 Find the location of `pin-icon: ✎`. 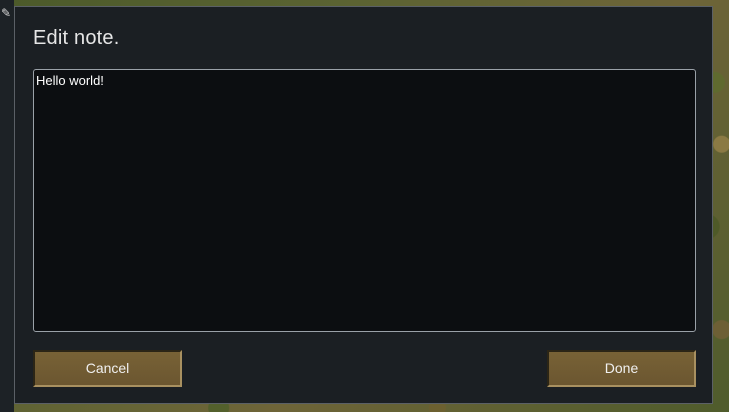

pin-icon: ✎ is located at coordinates (6, 13).